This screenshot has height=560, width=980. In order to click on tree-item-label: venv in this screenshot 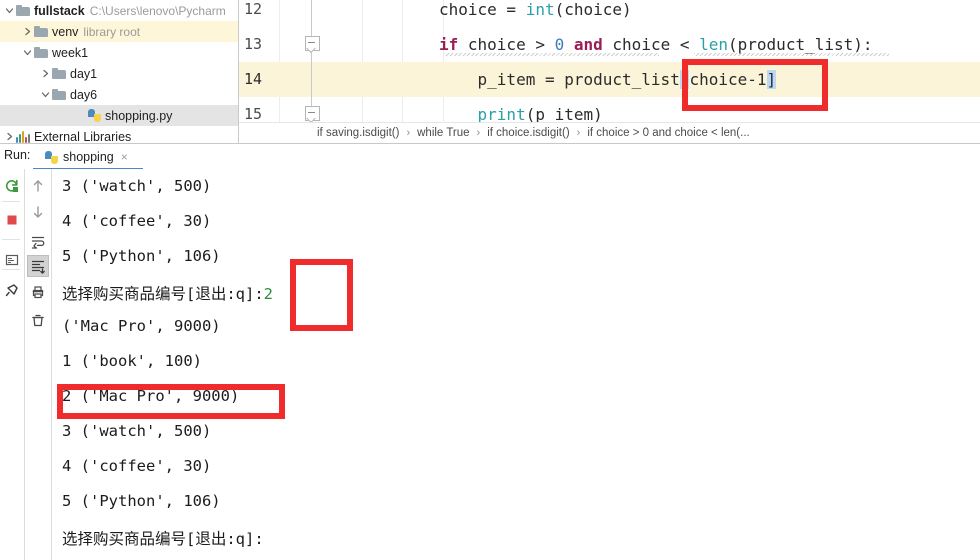, I will do `click(65, 31)`.